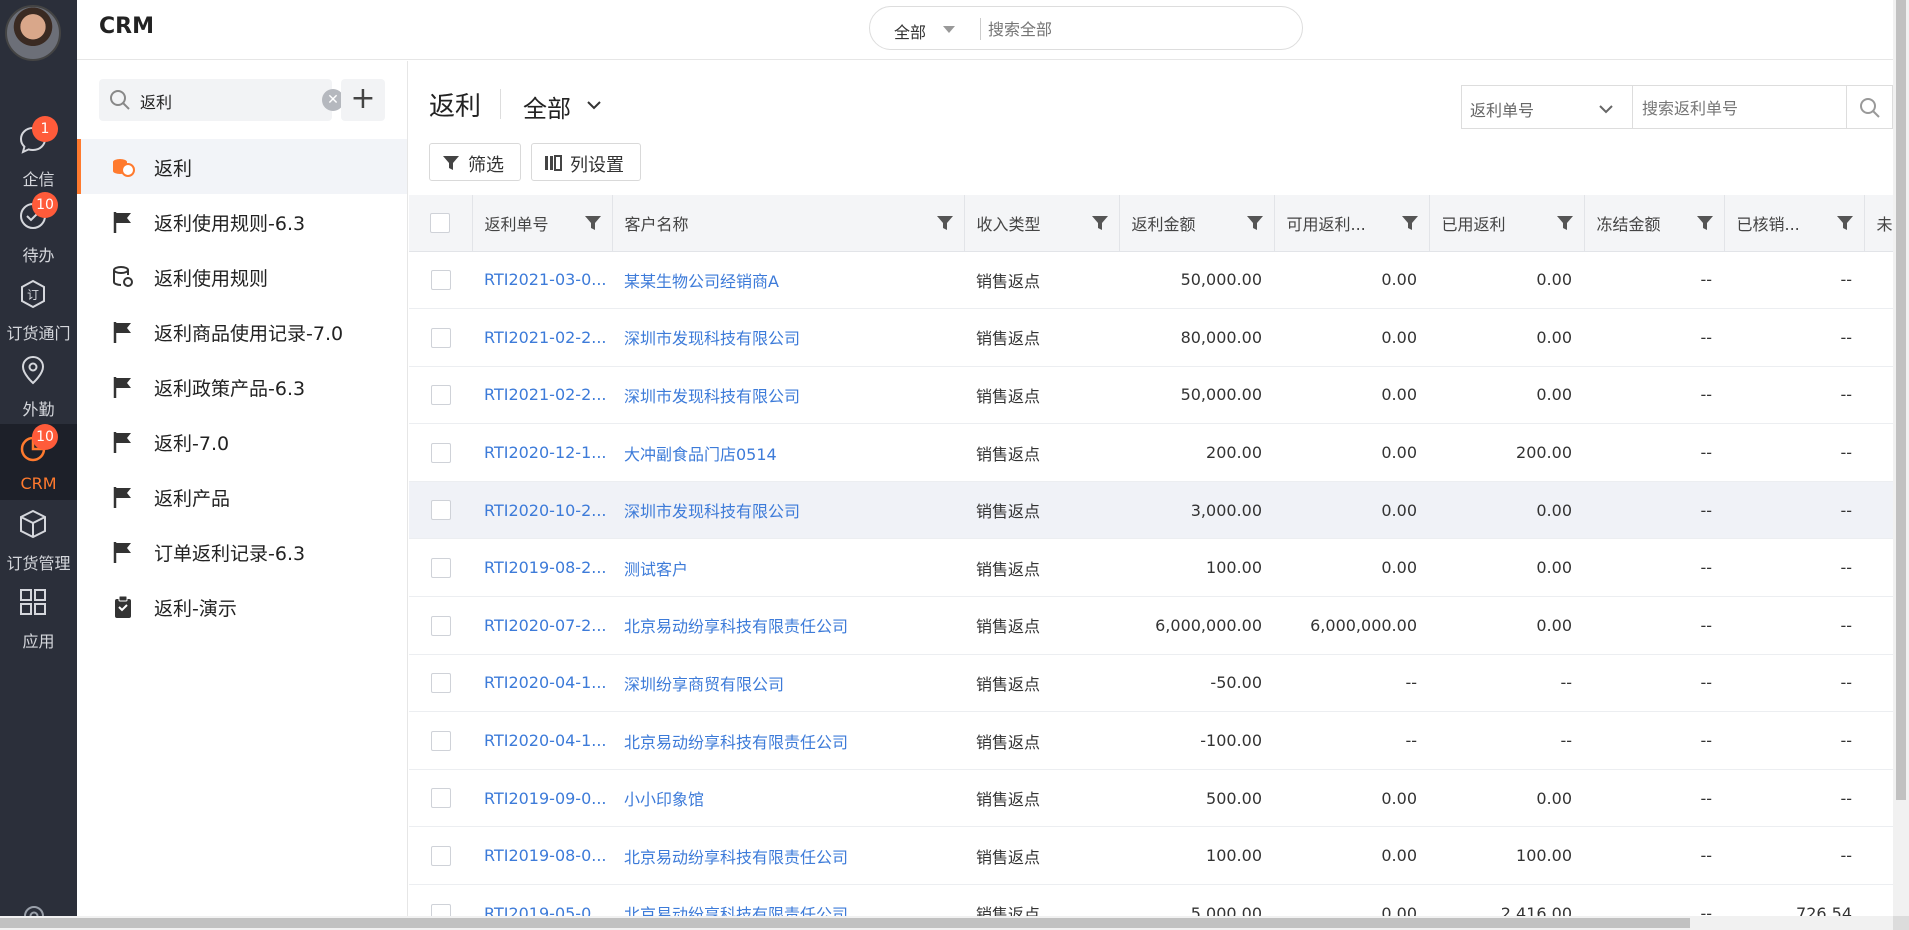 Image resolution: width=1909 pixels, height=930 pixels. What do you see at coordinates (38, 616) in the screenshot?
I see `nav-item-apps: 应用` at bounding box center [38, 616].